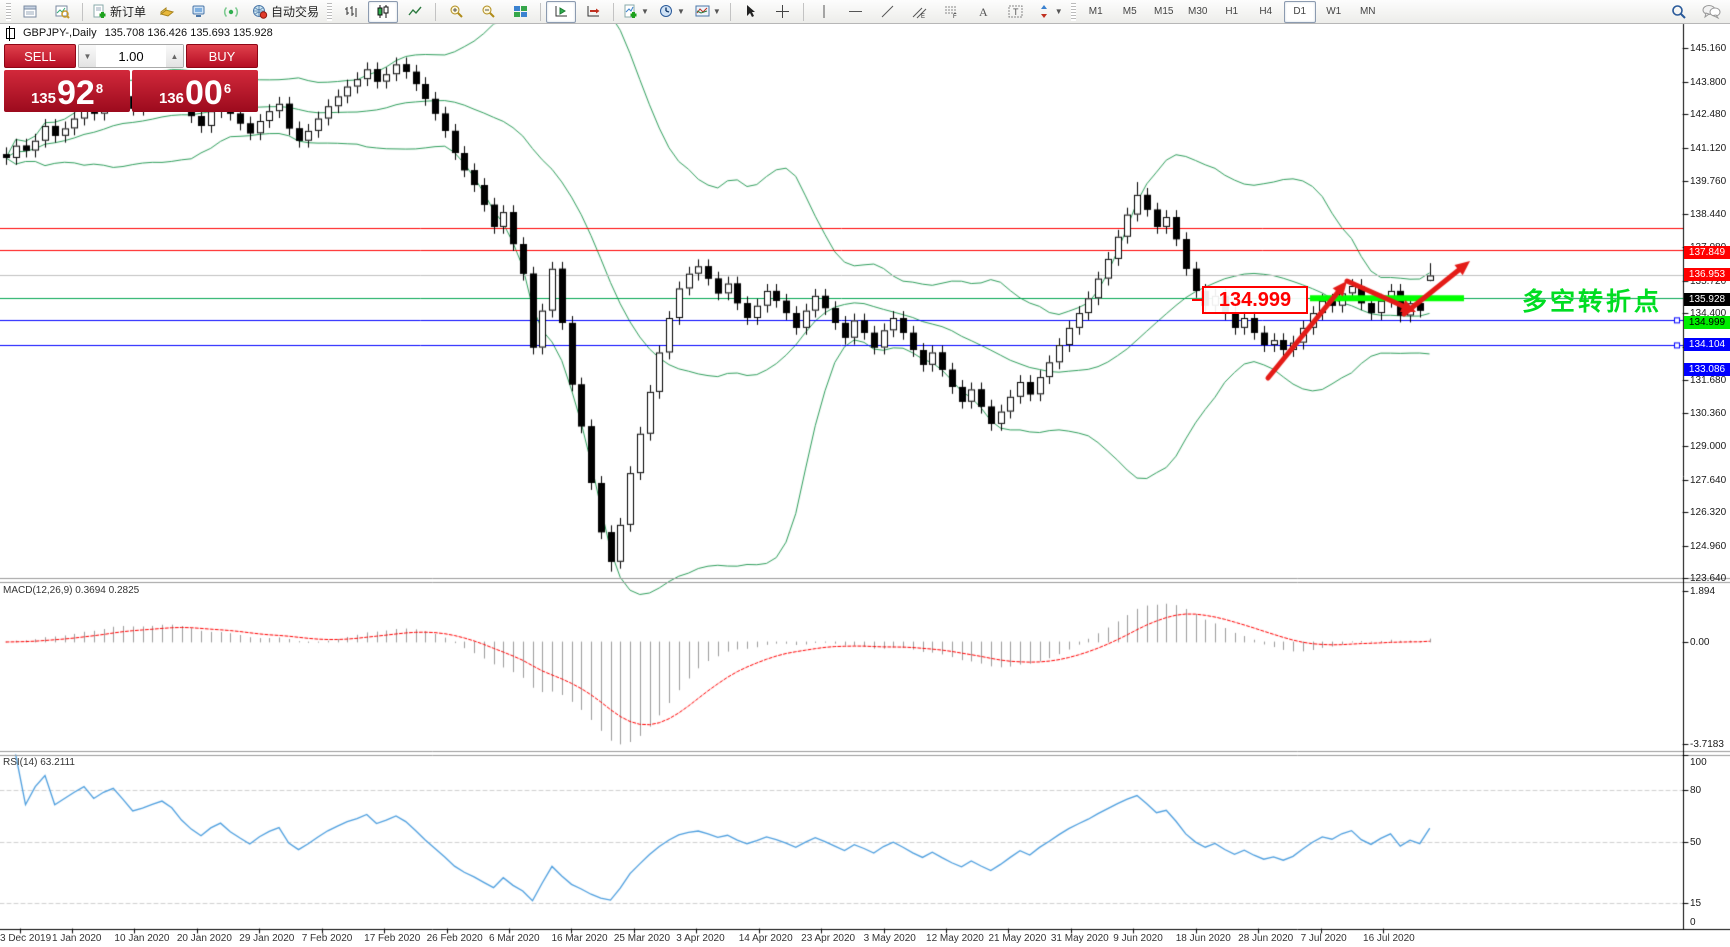 The image size is (1730, 947). I want to click on vertical-line-button, so click(824, 12).